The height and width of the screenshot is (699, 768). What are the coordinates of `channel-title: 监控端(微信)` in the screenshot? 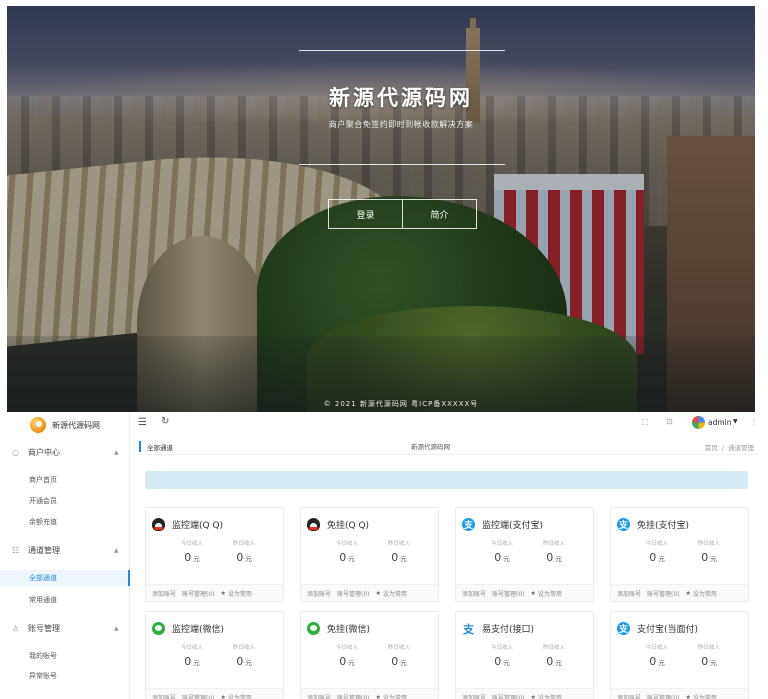 It's located at (198, 630).